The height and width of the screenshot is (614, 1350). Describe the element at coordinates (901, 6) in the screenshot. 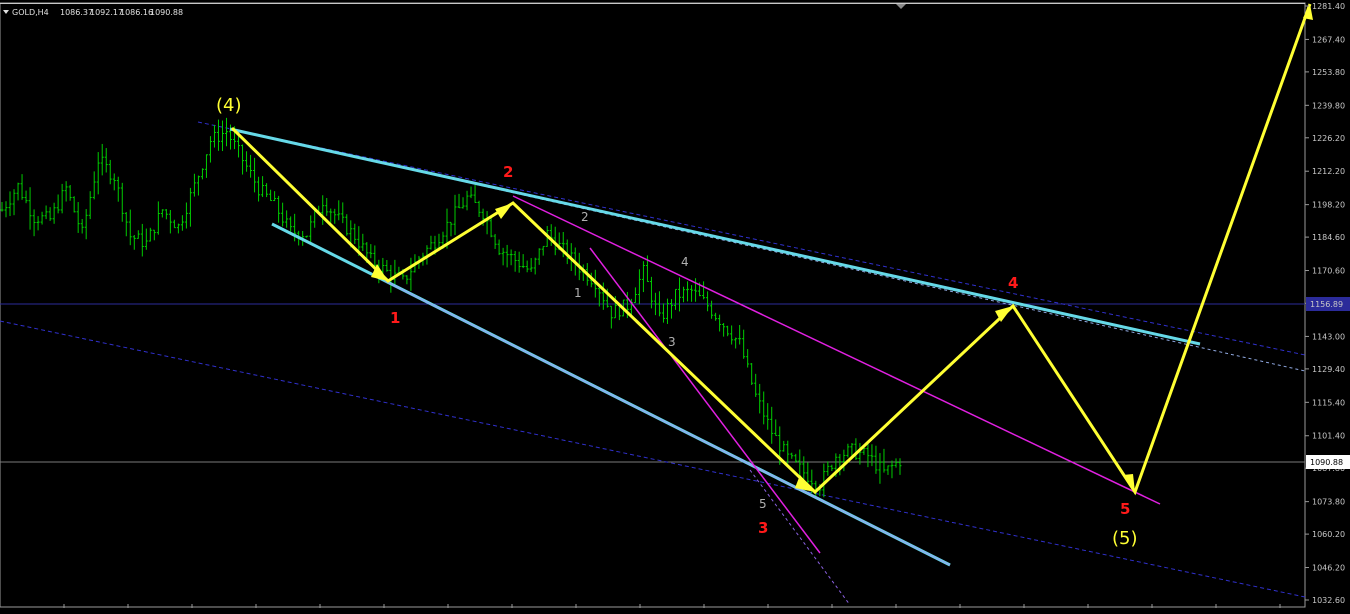

I see `shift-marker-icon` at that location.